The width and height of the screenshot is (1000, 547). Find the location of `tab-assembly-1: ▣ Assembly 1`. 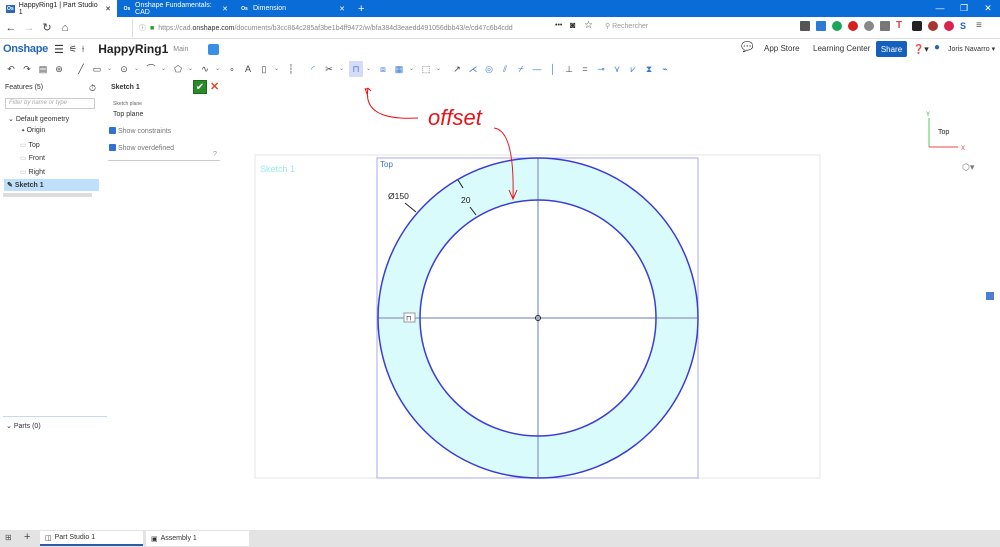

tab-assembly-1: ▣ Assembly 1 is located at coordinates (197, 538).